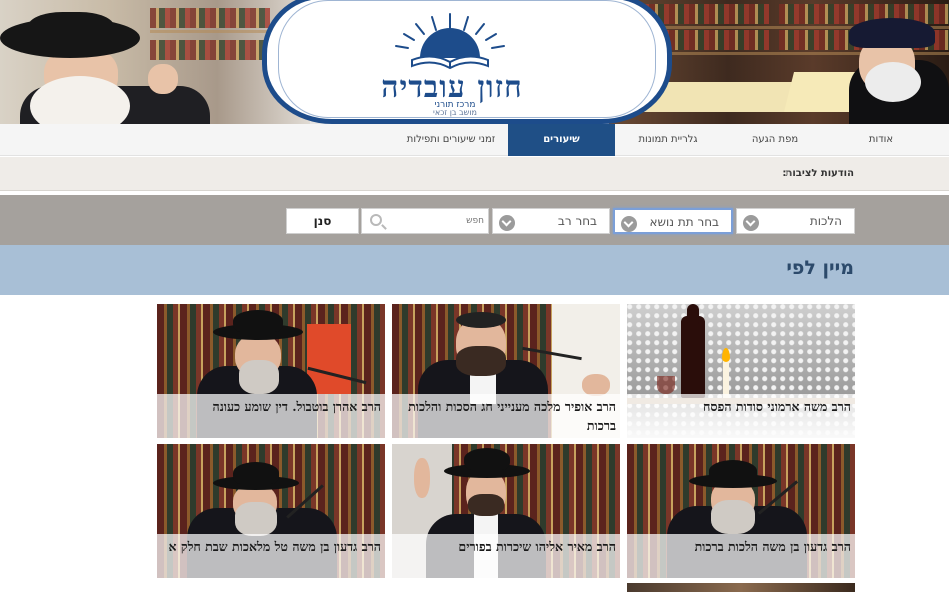 The height and width of the screenshot is (592, 949). Describe the element at coordinates (551, 221) in the screenshot. I see `rabbi-select: בחר רב` at that location.